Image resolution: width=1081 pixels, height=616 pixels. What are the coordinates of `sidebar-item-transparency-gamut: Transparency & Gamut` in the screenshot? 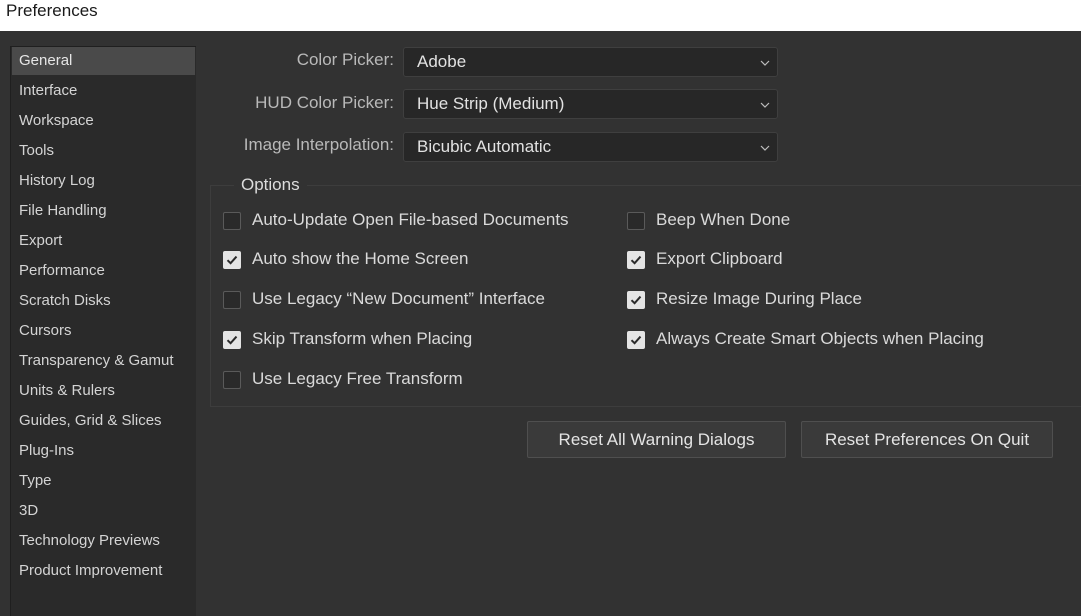 It's located at (103, 361).